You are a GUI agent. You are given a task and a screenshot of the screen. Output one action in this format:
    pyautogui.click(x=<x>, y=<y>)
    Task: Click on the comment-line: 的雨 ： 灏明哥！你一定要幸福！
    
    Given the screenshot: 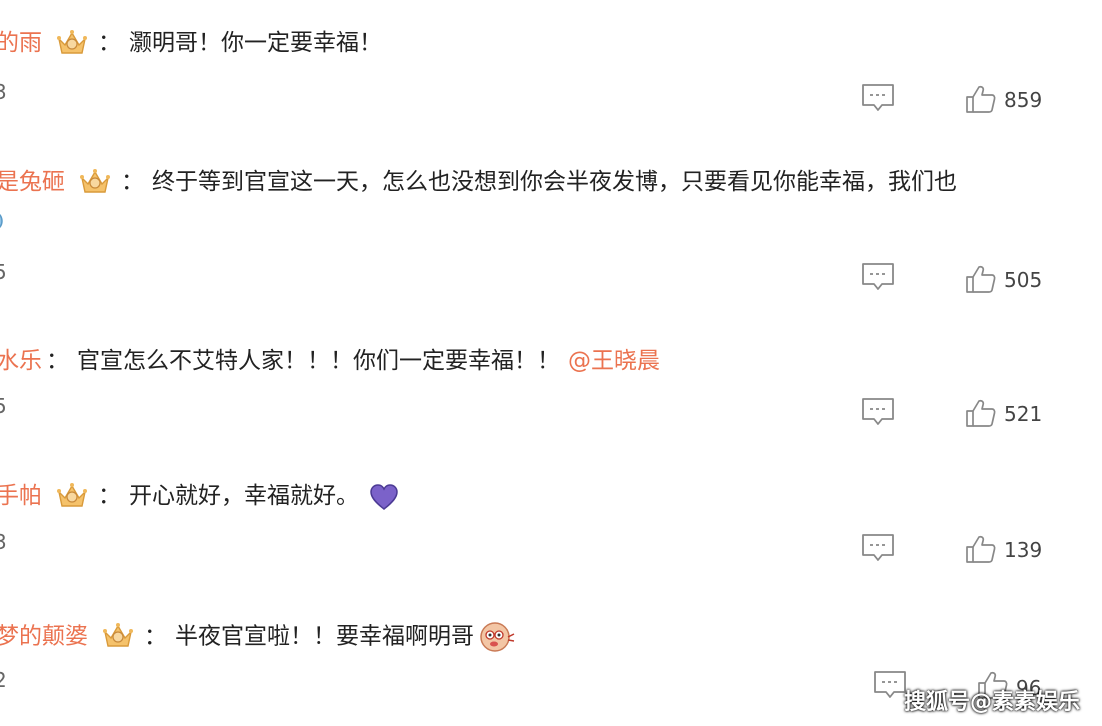 What is the action you would take?
    pyautogui.click(x=191, y=43)
    